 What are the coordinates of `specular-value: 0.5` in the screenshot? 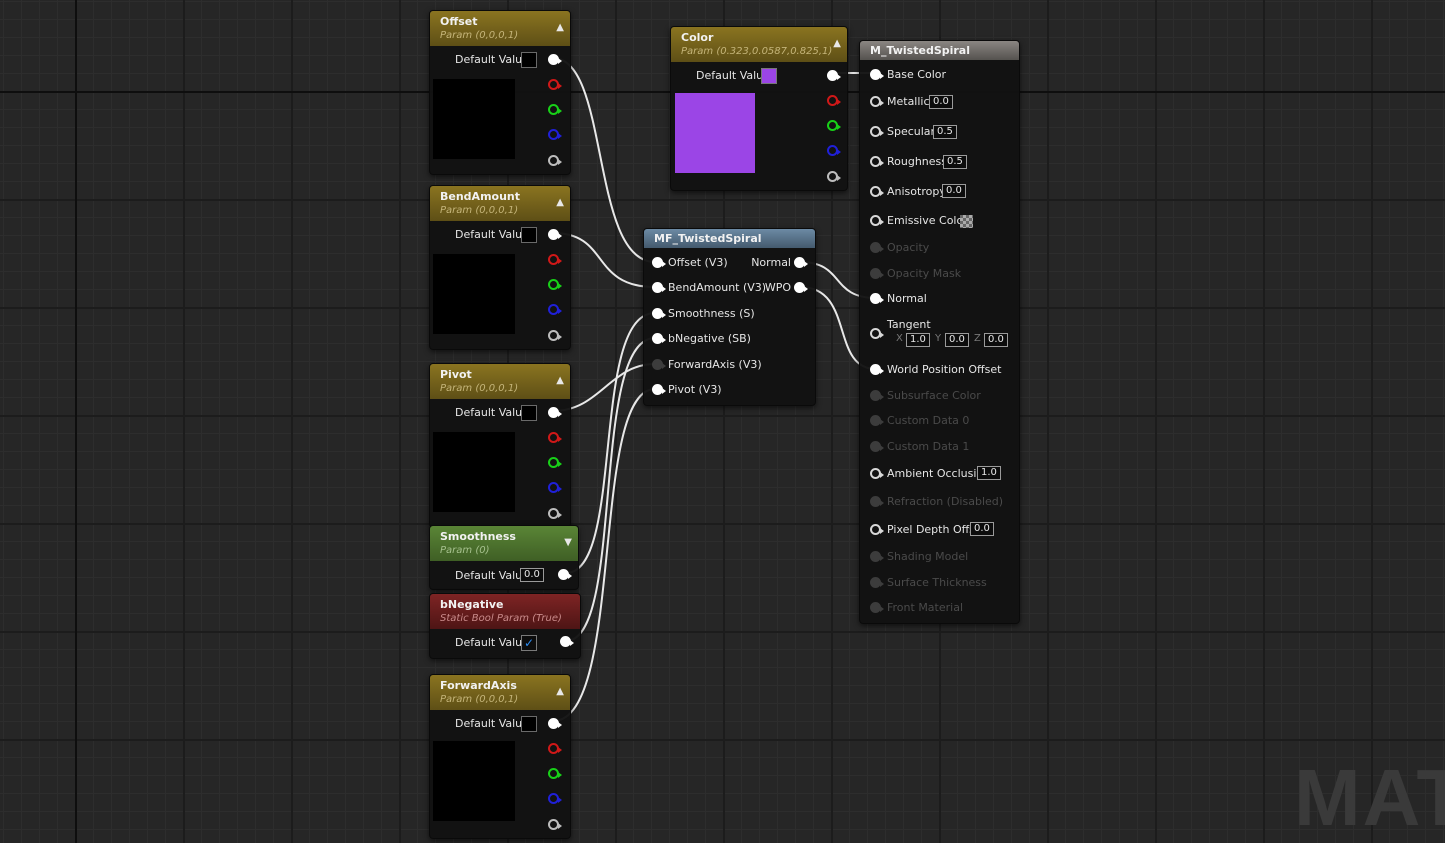 It's located at (945, 132).